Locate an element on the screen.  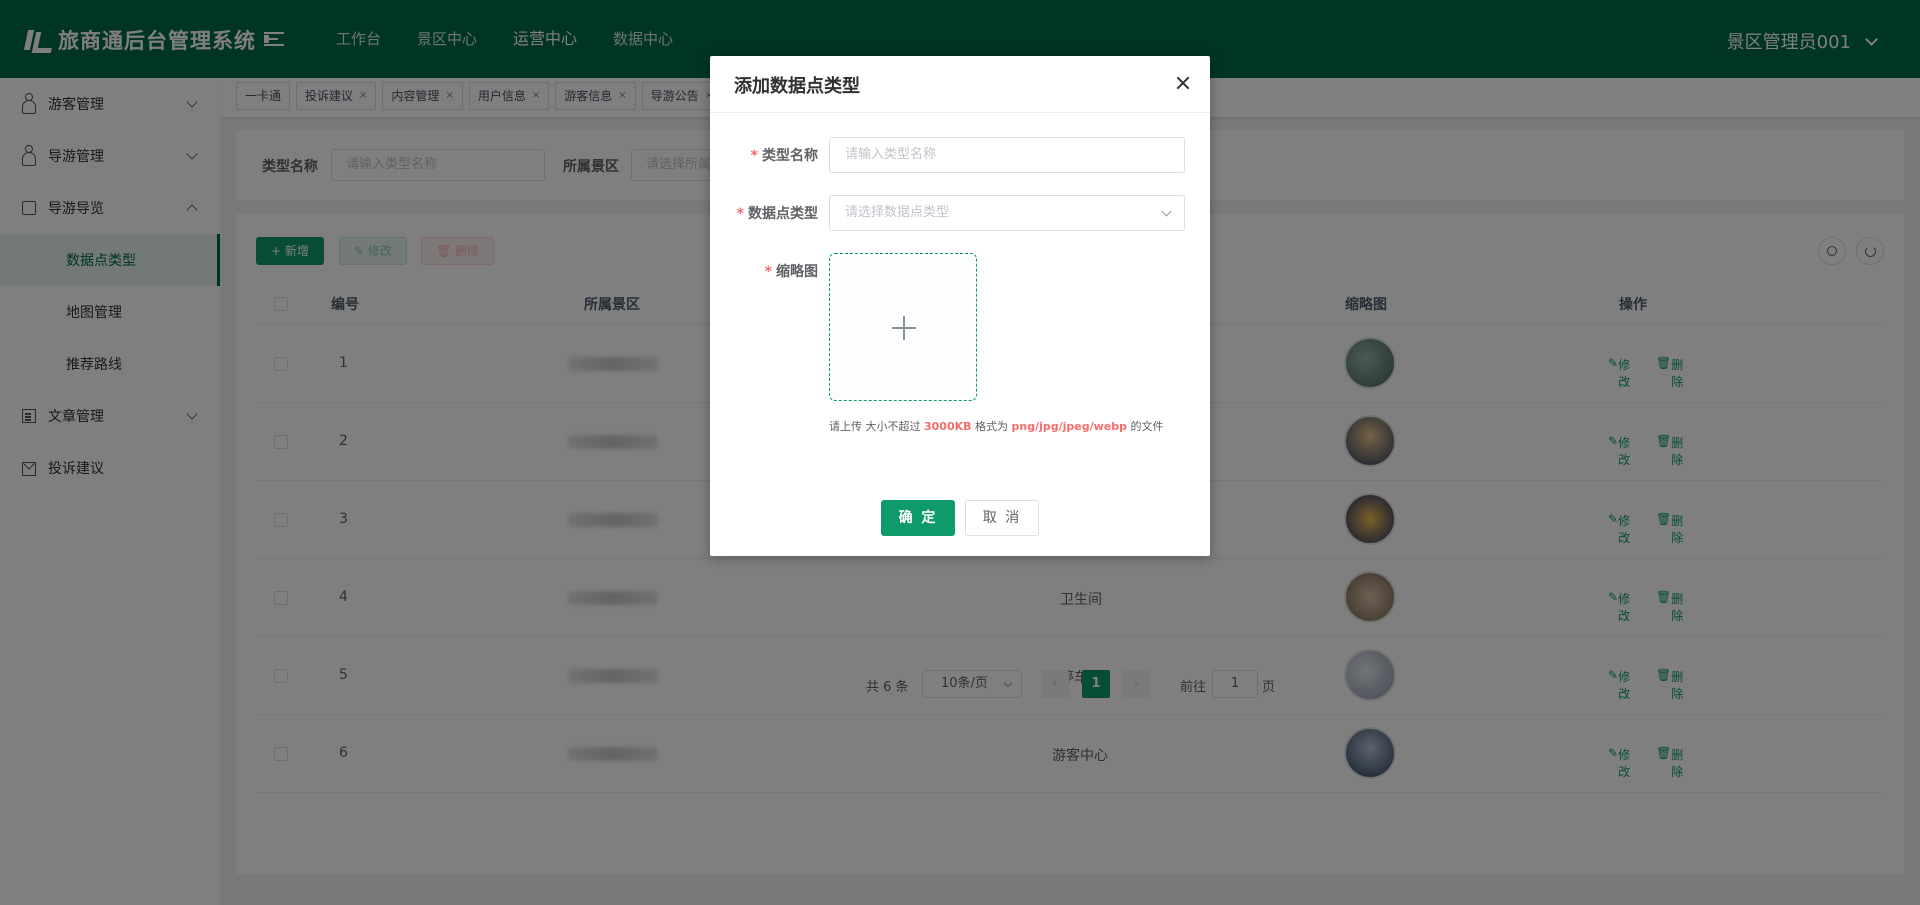
tip-text: 的文件 is located at coordinates (1145, 426).